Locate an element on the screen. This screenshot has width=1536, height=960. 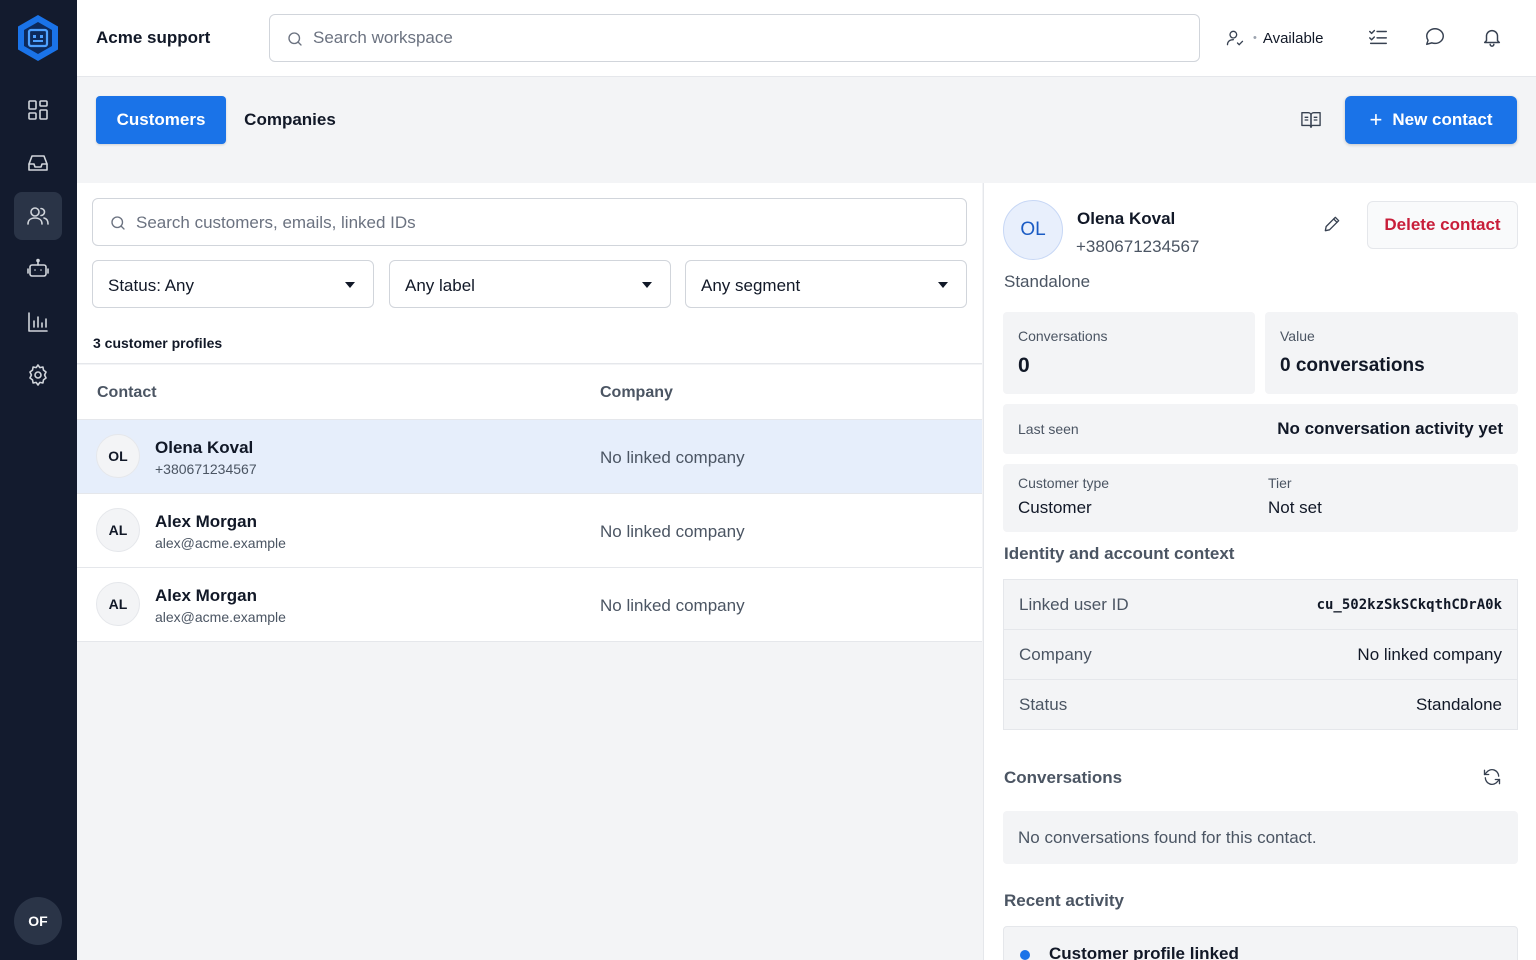
status-value: Standalone is located at coordinates (1458, 704).